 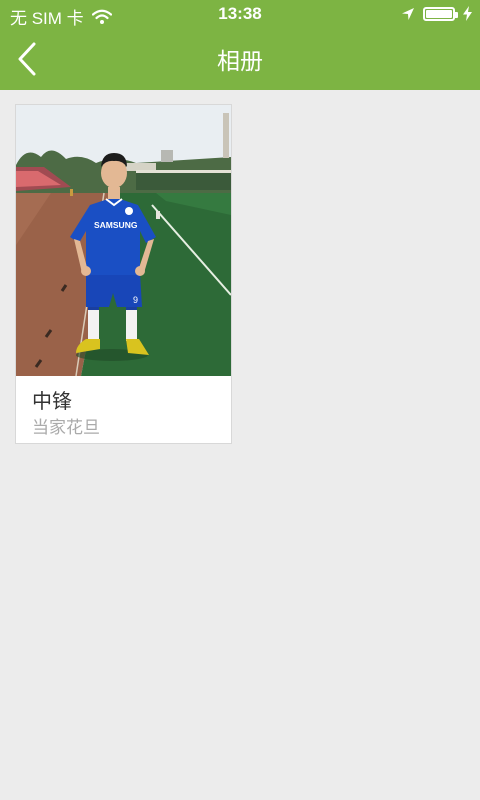 I want to click on status-right, so click(x=436, y=13).